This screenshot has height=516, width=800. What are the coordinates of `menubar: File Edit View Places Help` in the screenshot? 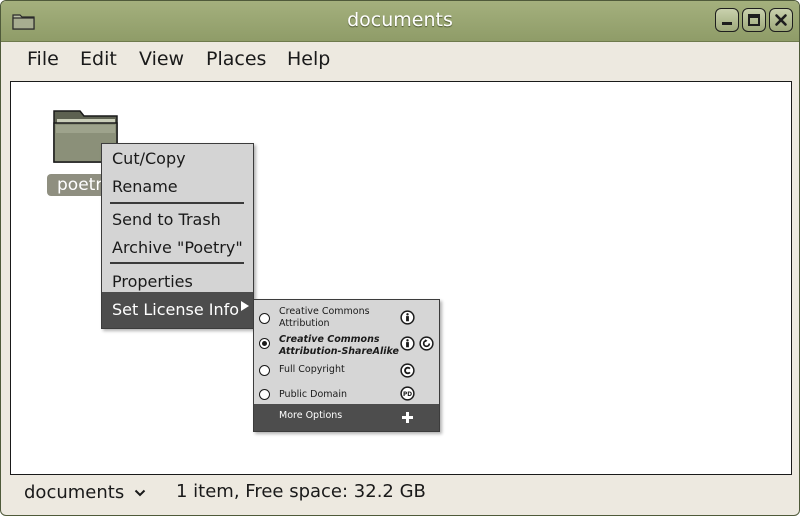 It's located at (400, 60).